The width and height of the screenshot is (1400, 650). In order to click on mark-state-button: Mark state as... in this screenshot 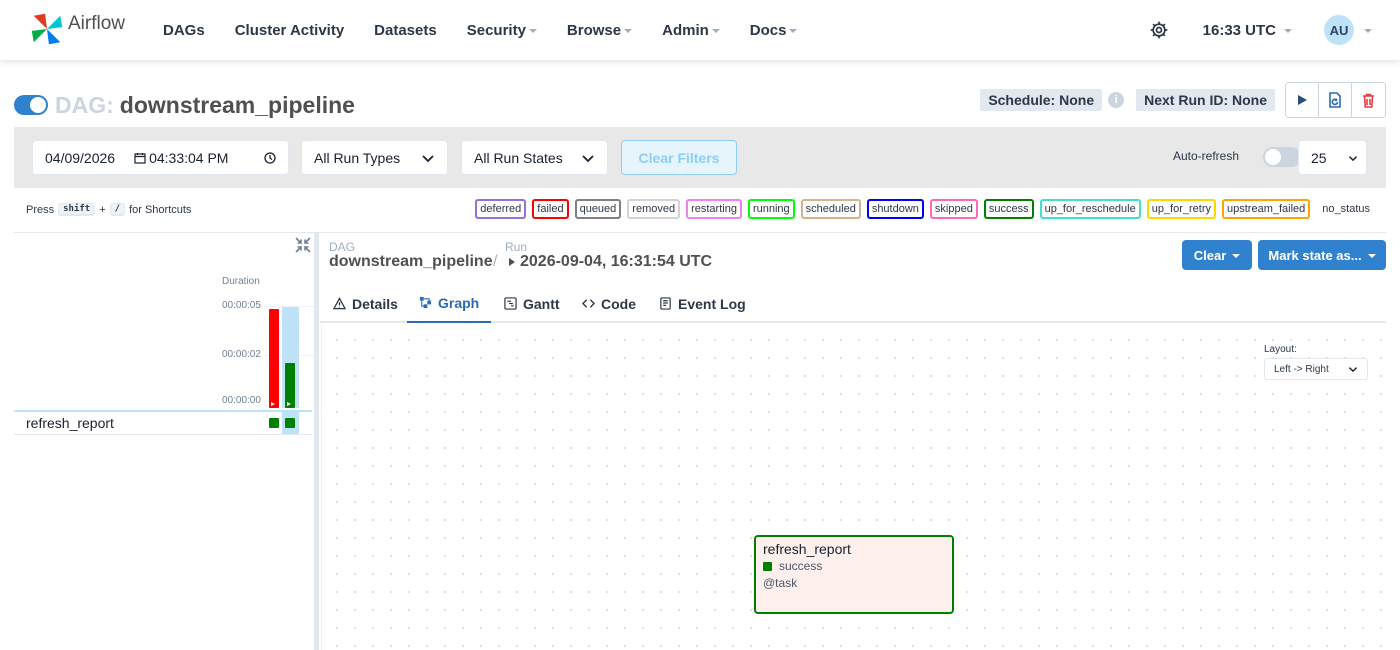, I will do `click(1322, 255)`.